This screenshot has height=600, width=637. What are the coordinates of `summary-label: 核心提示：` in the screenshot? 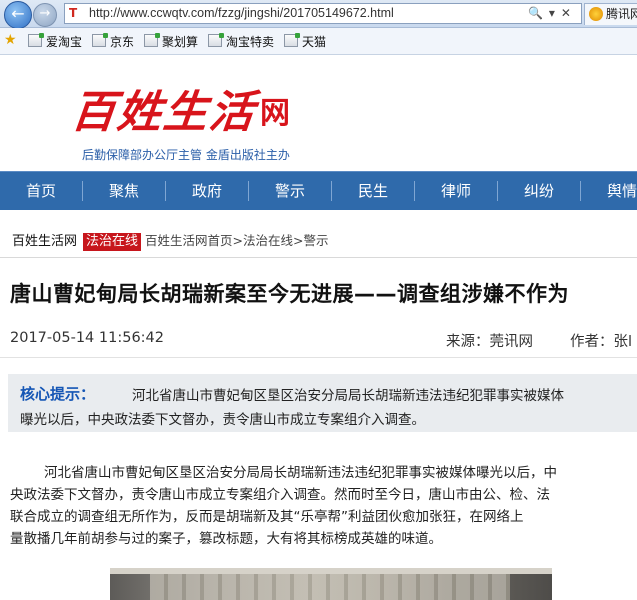 It's located at (58, 394).